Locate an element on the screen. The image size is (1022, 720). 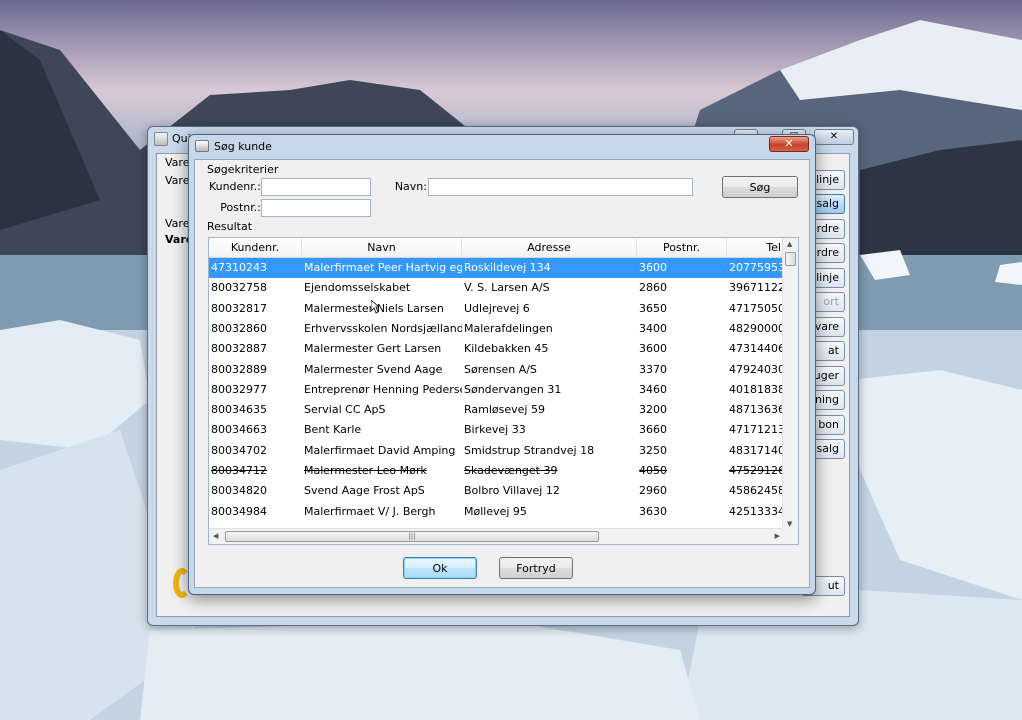
cell-navn: Malermester Svend Aage is located at coordinates (373, 369).